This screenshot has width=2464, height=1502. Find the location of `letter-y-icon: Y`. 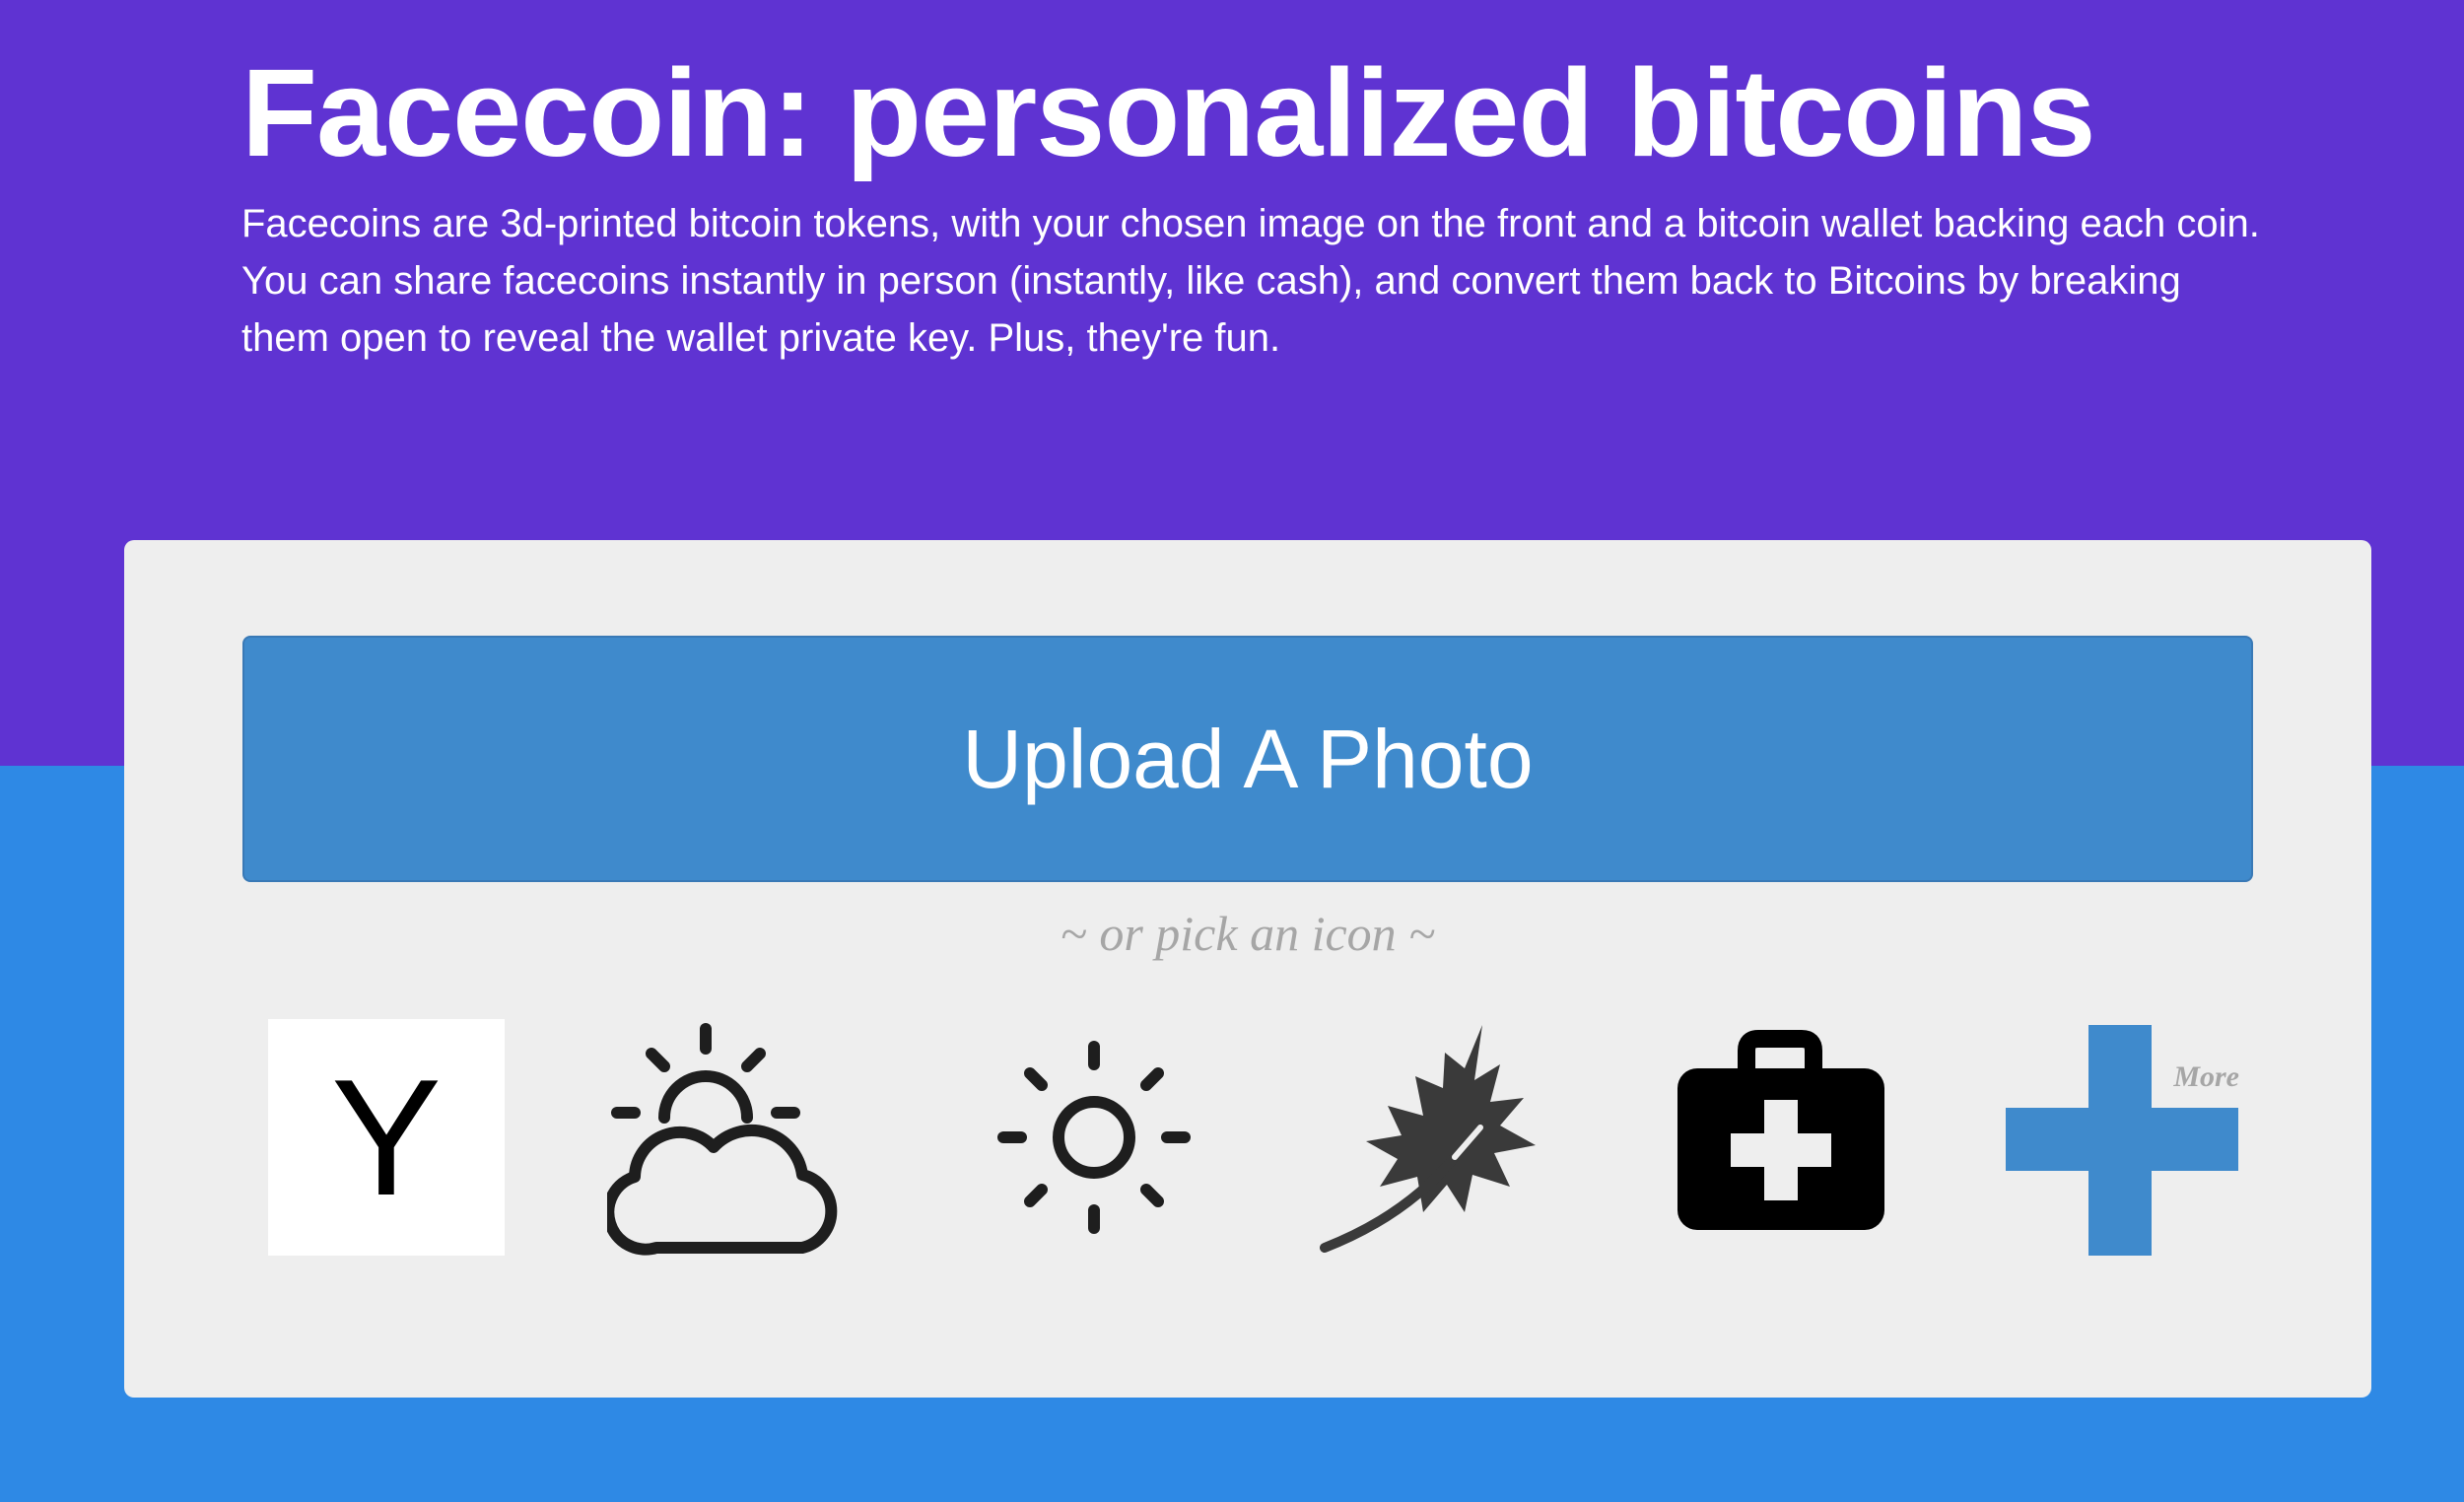

letter-y-icon: Y is located at coordinates (386, 1137).